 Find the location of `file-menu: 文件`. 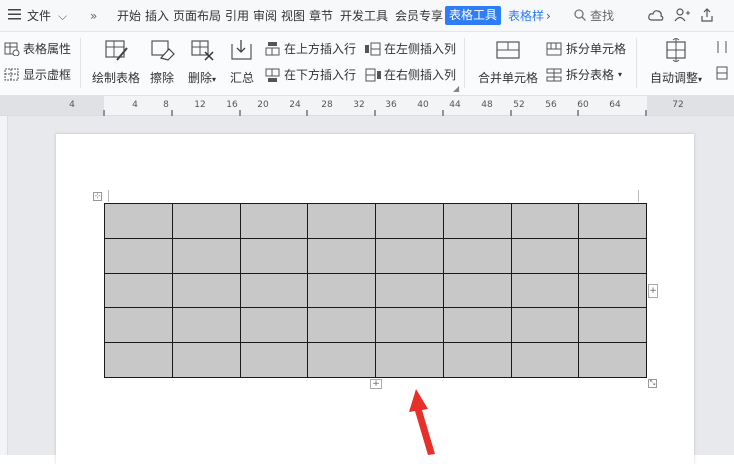

file-menu: 文件 is located at coordinates (39, 16).